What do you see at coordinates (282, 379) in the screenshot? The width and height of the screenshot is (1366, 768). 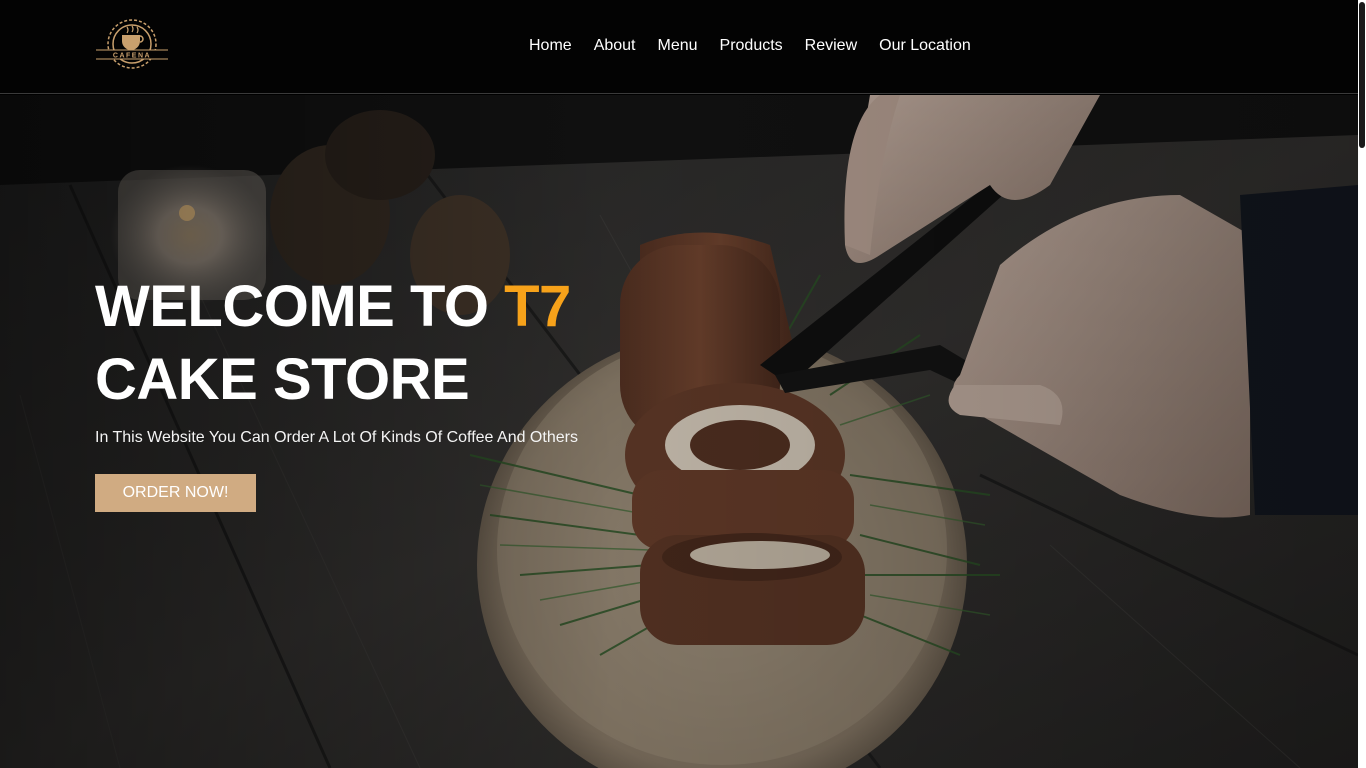 I see `hero-title-line2: CAKE STORE` at bounding box center [282, 379].